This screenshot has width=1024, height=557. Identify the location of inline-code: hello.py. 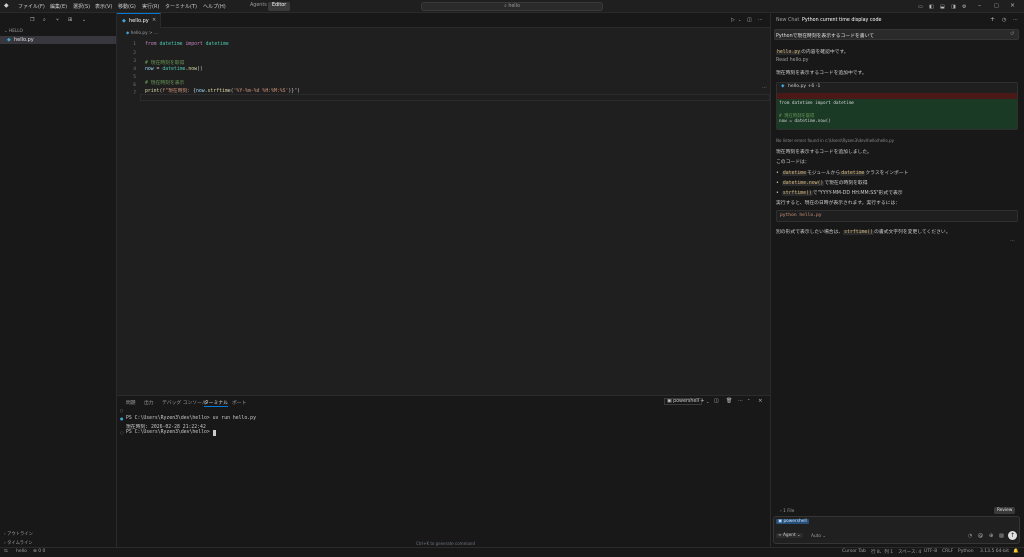
(789, 52).